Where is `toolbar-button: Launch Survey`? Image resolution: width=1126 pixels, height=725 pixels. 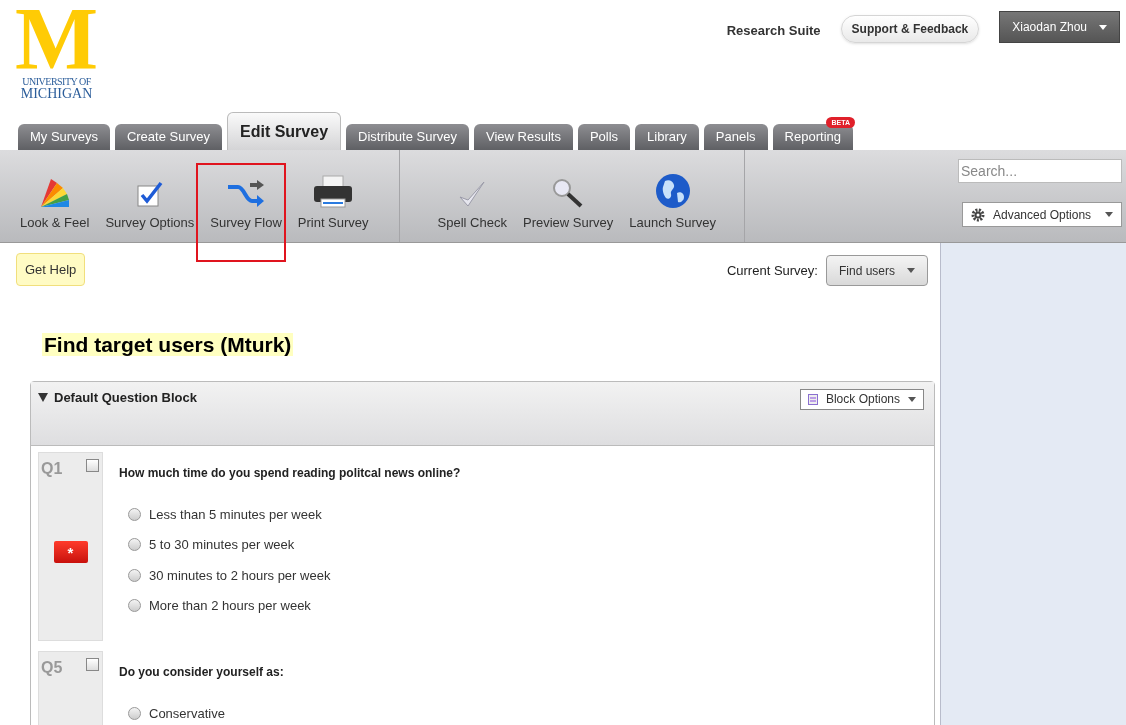
toolbar-button: Launch Survey is located at coordinates (672, 198).